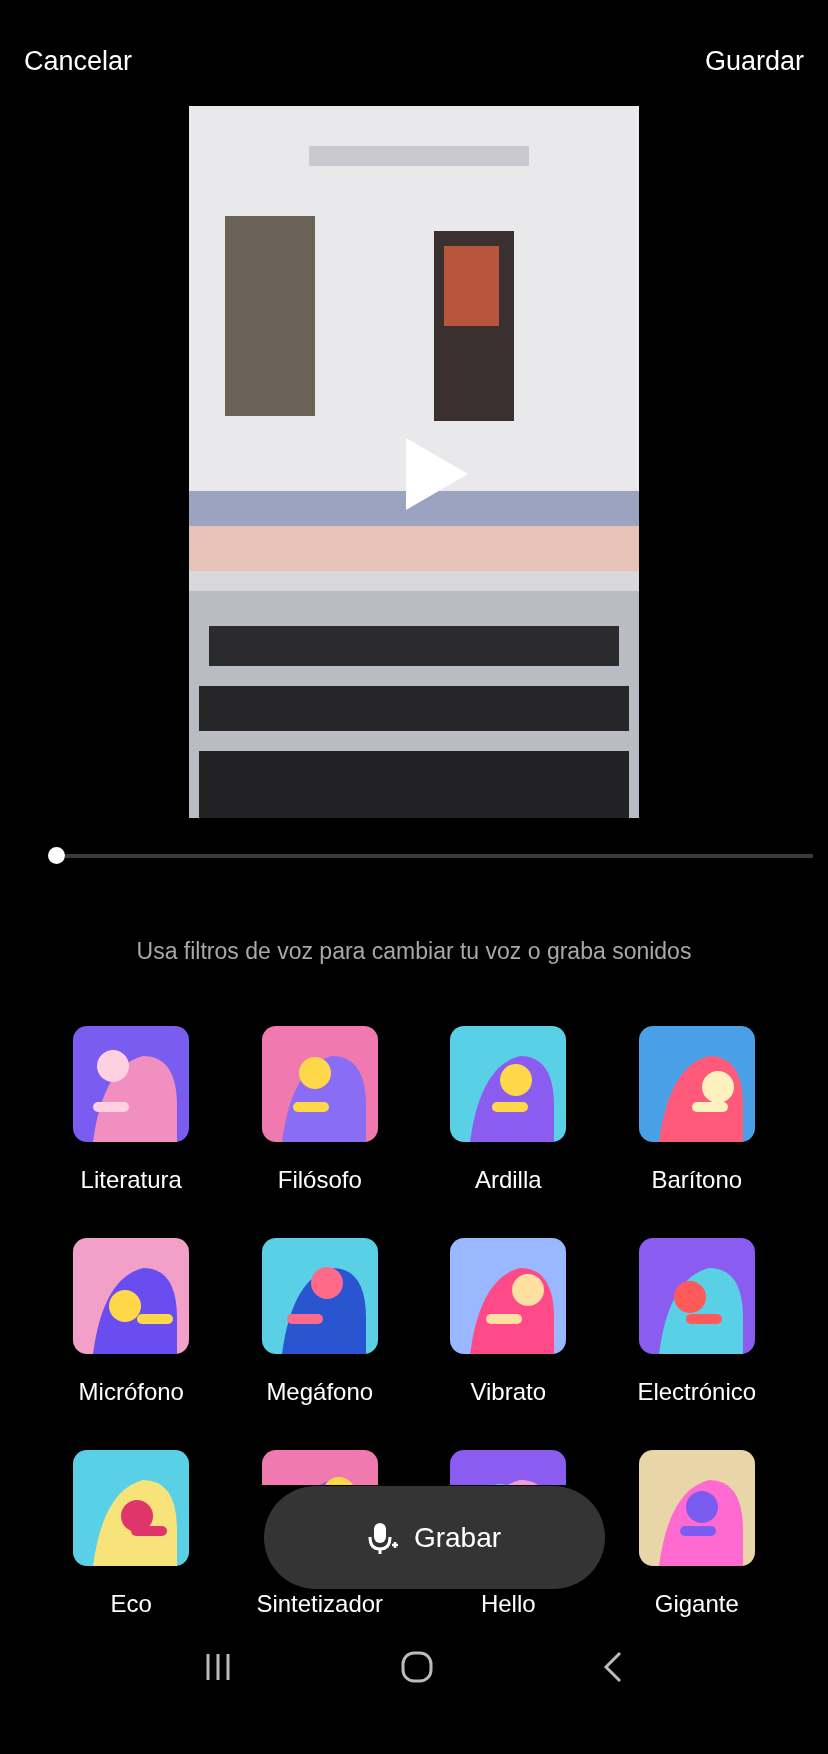 This screenshot has height=1754, width=828. Describe the element at coordinates (217, 1667) in the screenshot. I see `recent-apps-icon` at that location.